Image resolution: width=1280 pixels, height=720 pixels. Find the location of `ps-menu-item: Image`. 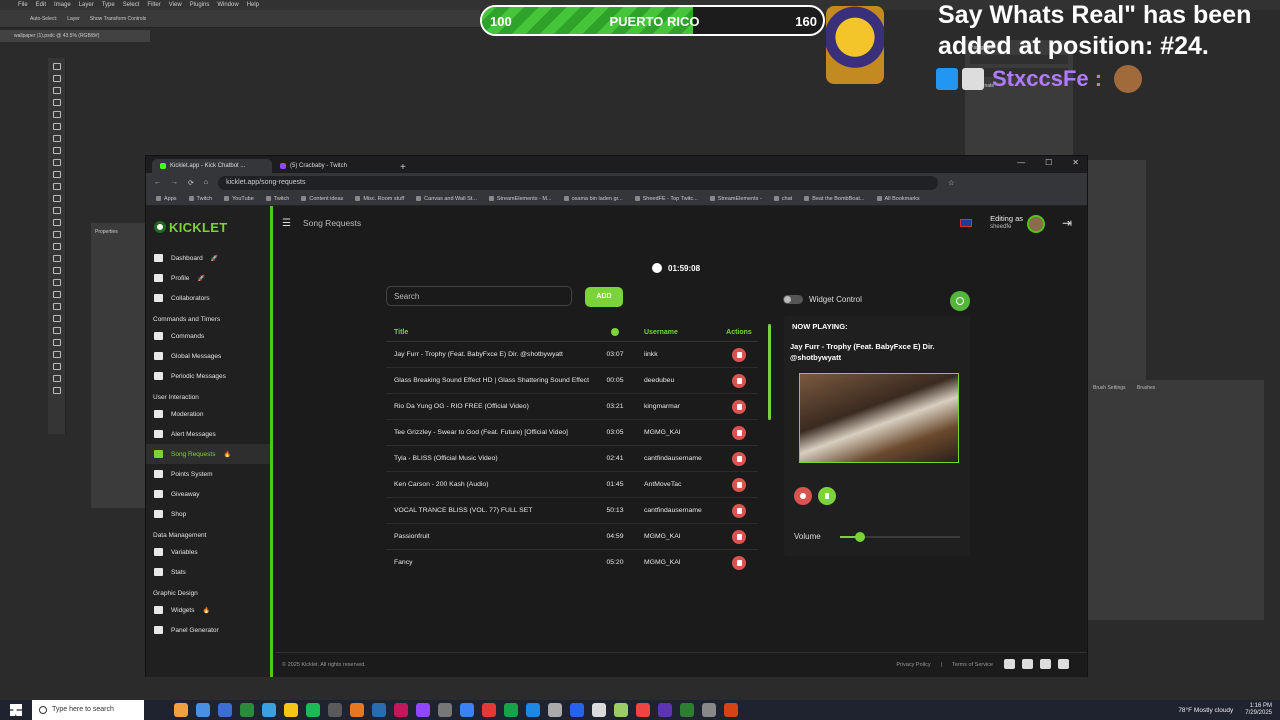

ps-menu-item: Image is located at coordinates (62, 5).